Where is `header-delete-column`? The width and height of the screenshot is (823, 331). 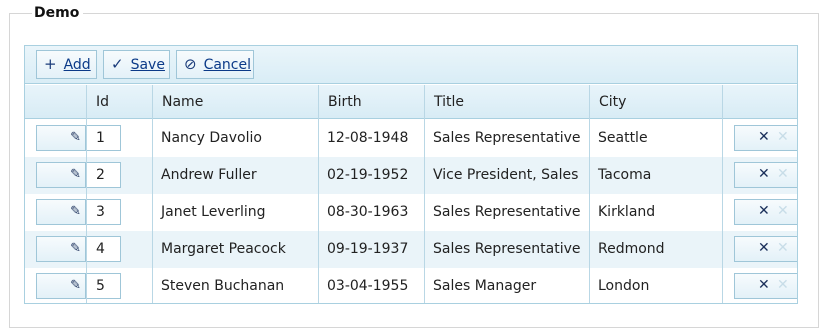 header-delete-column is located at coordinates (759, 102).